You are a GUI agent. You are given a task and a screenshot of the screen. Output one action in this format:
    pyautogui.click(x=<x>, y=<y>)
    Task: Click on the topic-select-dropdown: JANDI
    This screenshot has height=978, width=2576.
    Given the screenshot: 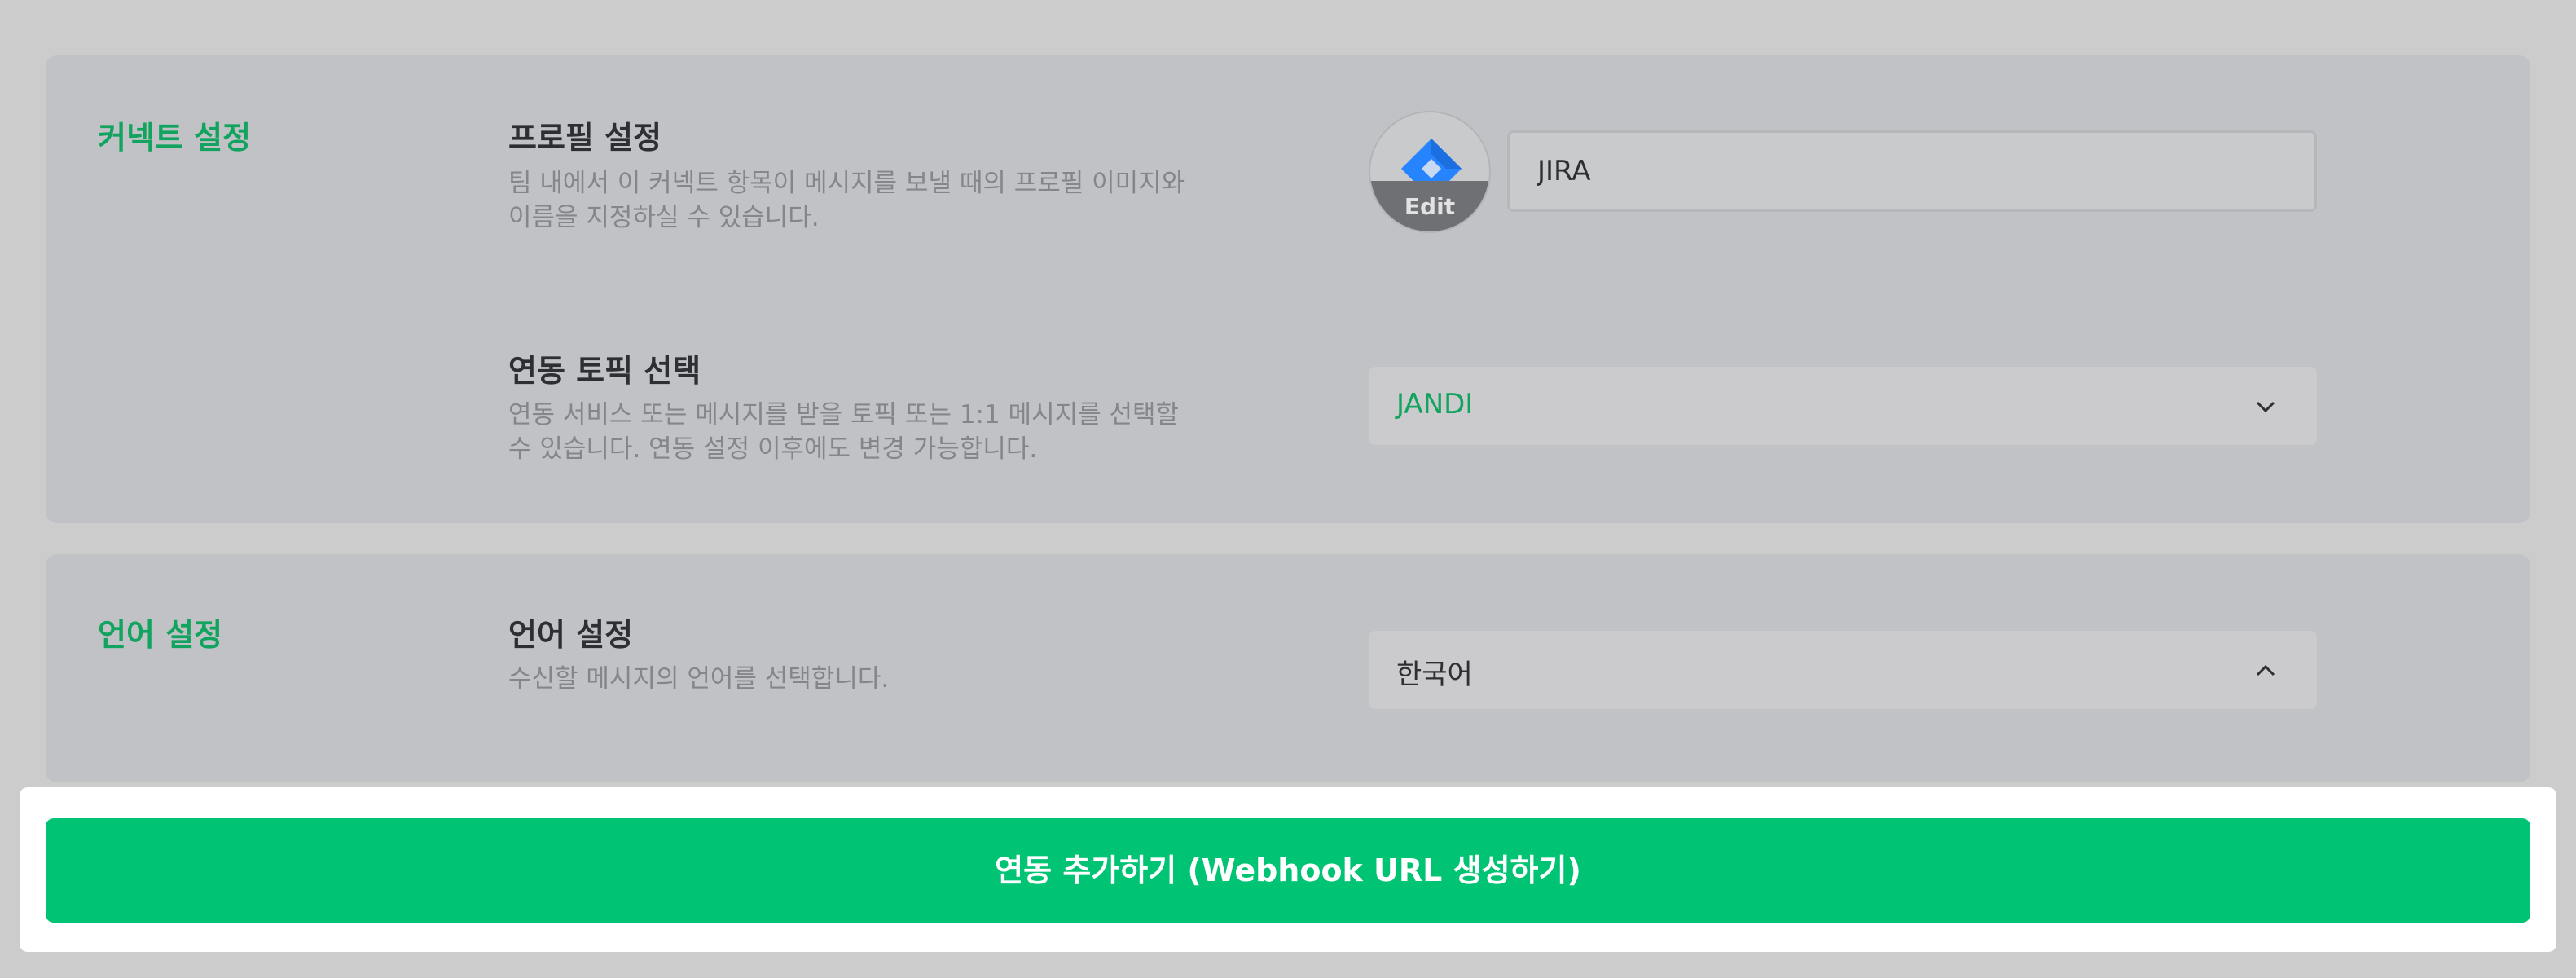 What is the action you would take?
    pyautogui.click(x=1843, y=406)
    